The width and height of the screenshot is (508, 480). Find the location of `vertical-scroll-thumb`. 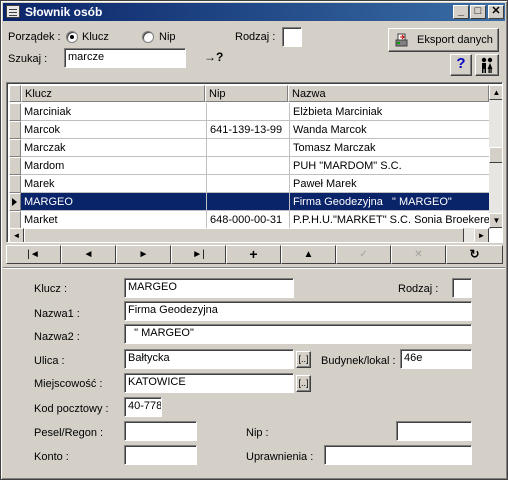

vertical-scroll-thumb is located at coordinates (495, 155).